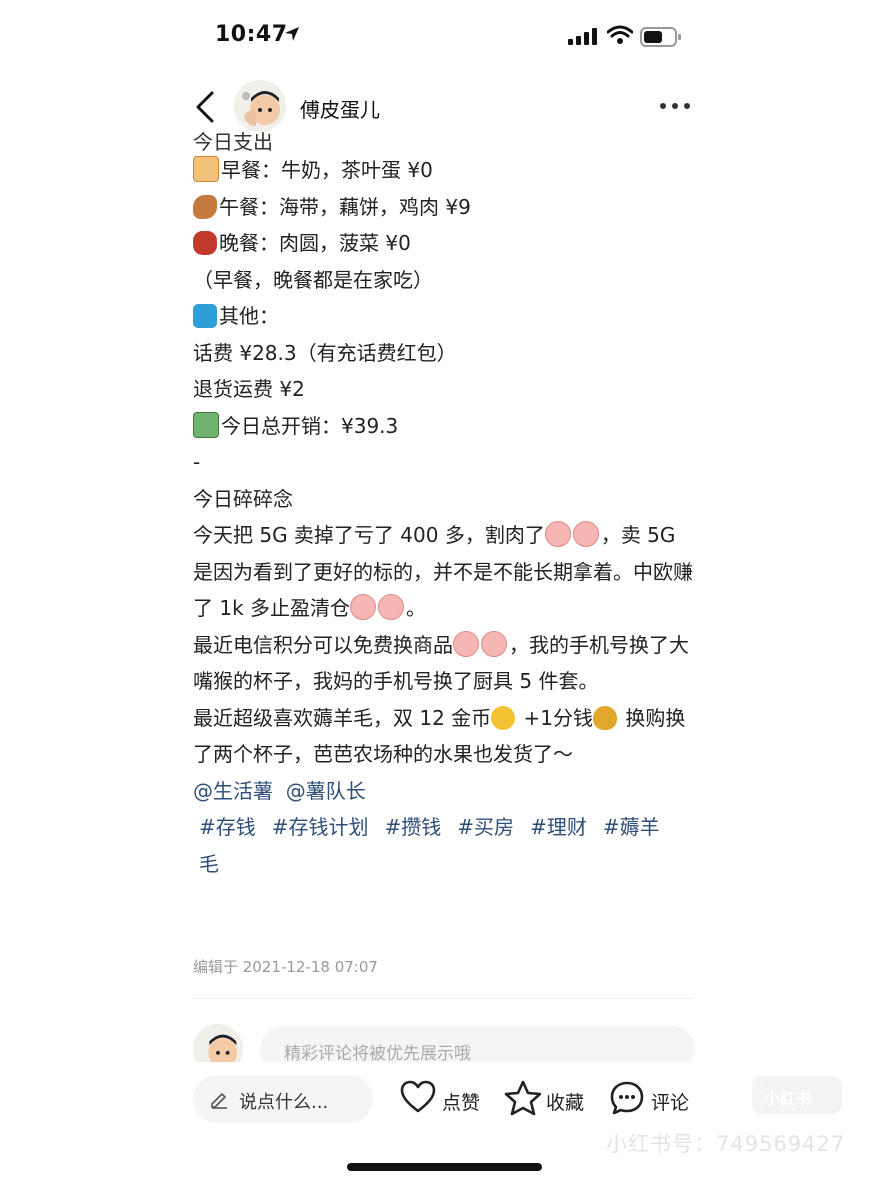 The width and height of the screenshot is (887, 1183). What do you see at coordinates (443, 791) in the screenshot?
I see `mentions: @生活薯 @薯队长` at bounding box center [443, 791].